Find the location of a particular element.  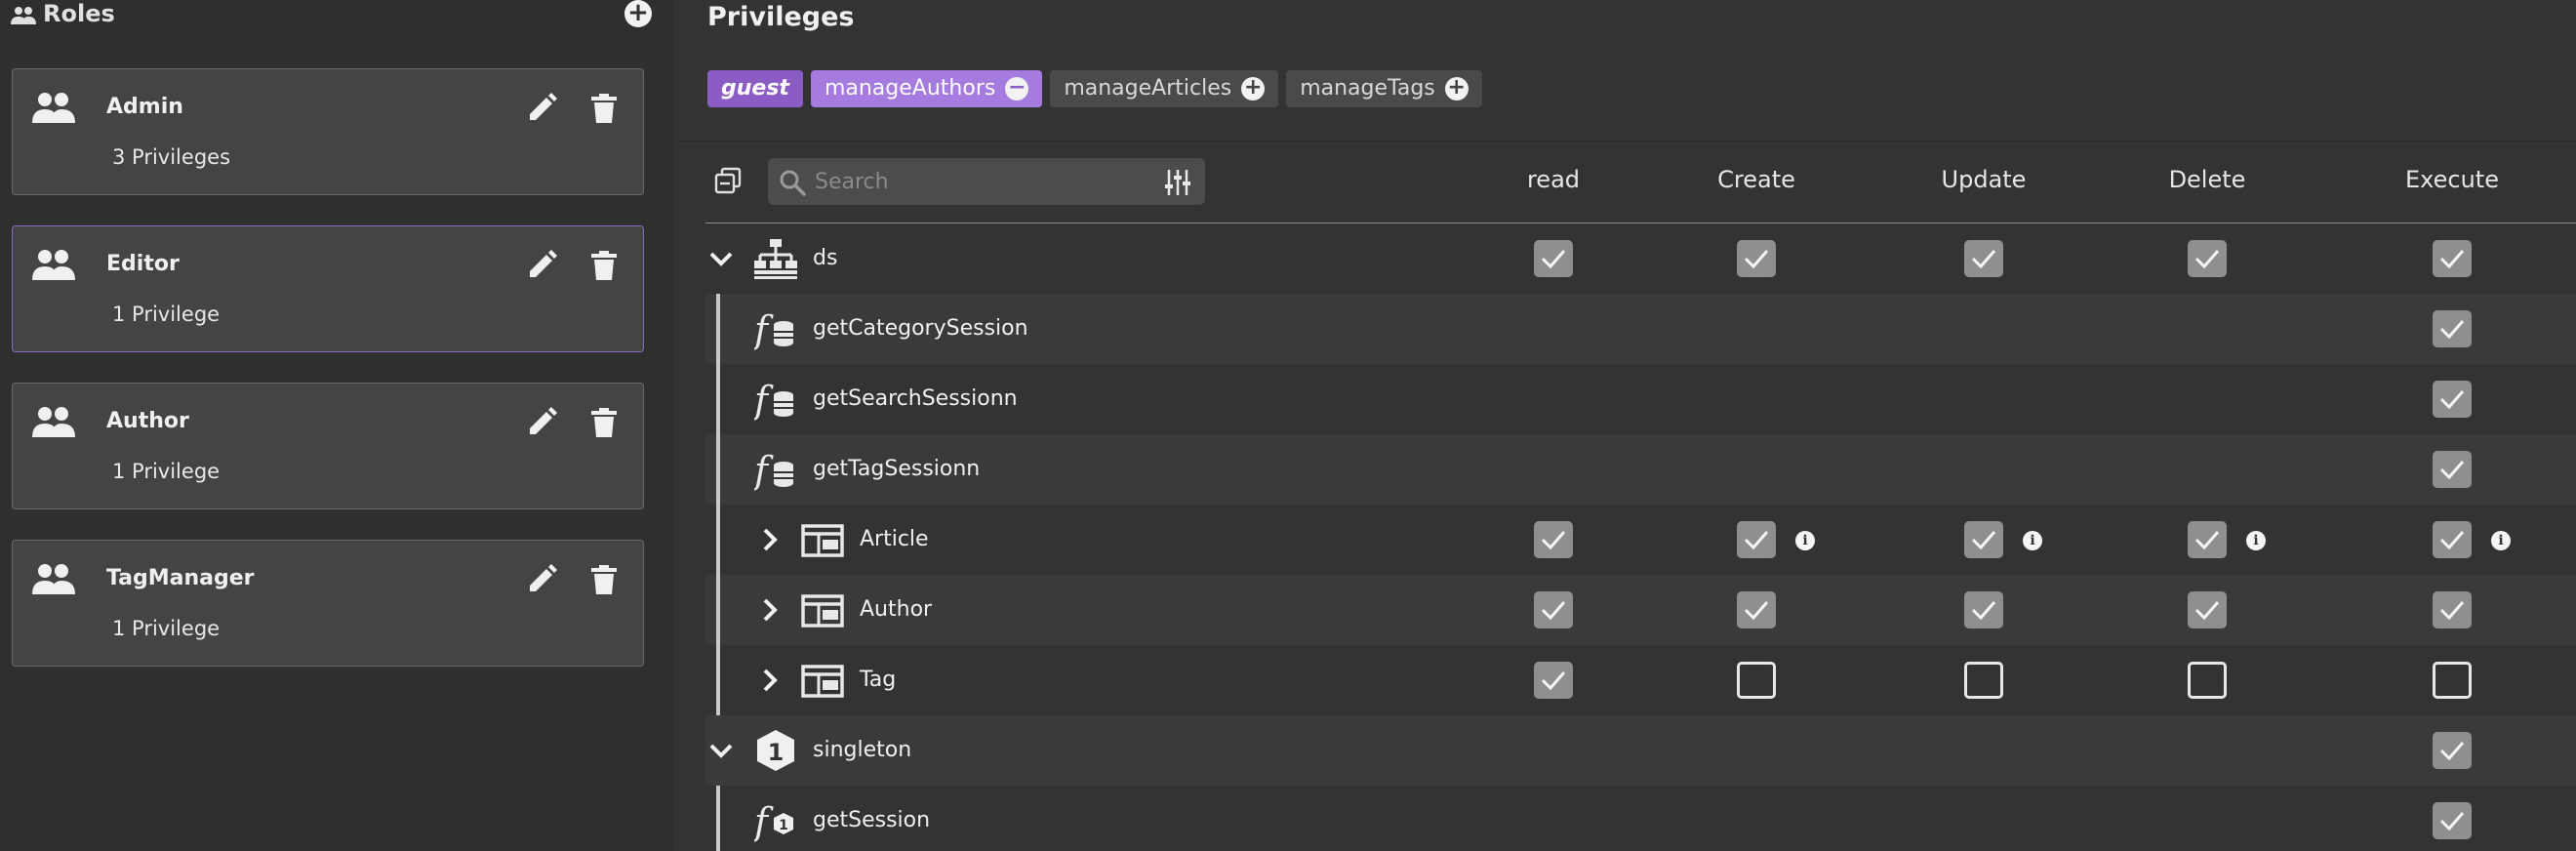

tag-label: manageArticles is located at coordinates (1148, 88).